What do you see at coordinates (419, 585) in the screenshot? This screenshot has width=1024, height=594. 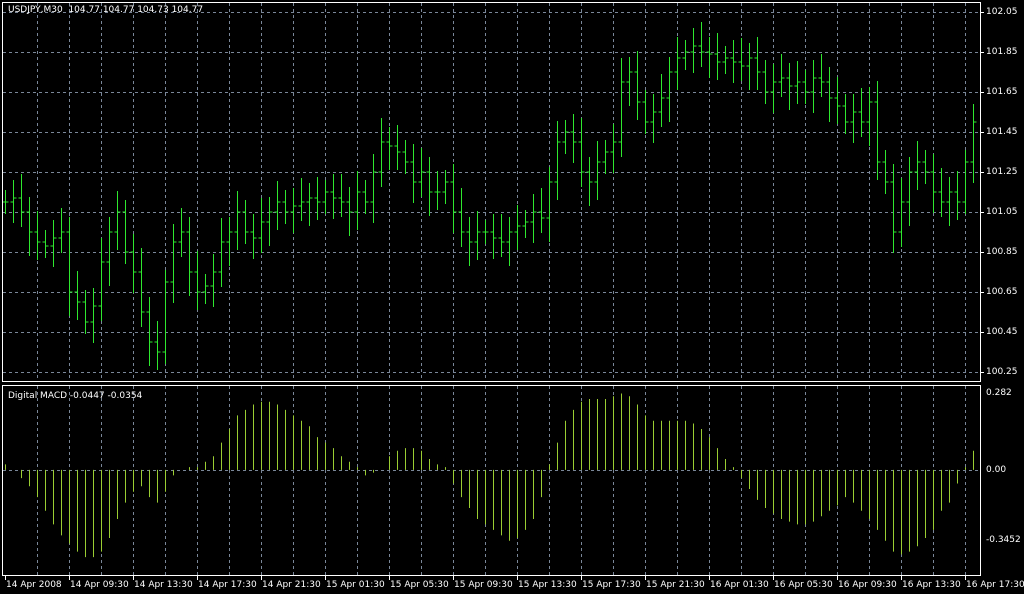 I see `time-label: 15 Apr 05:30` at bounding box center [419, 585].